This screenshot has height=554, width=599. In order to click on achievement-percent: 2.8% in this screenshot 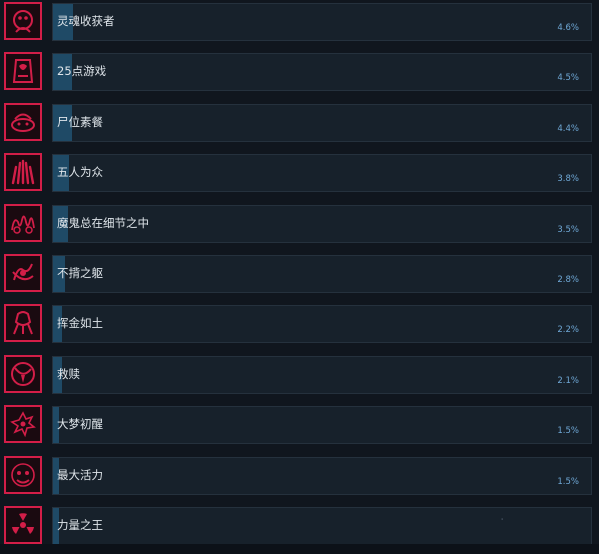, I will do `click(568, 280)`.